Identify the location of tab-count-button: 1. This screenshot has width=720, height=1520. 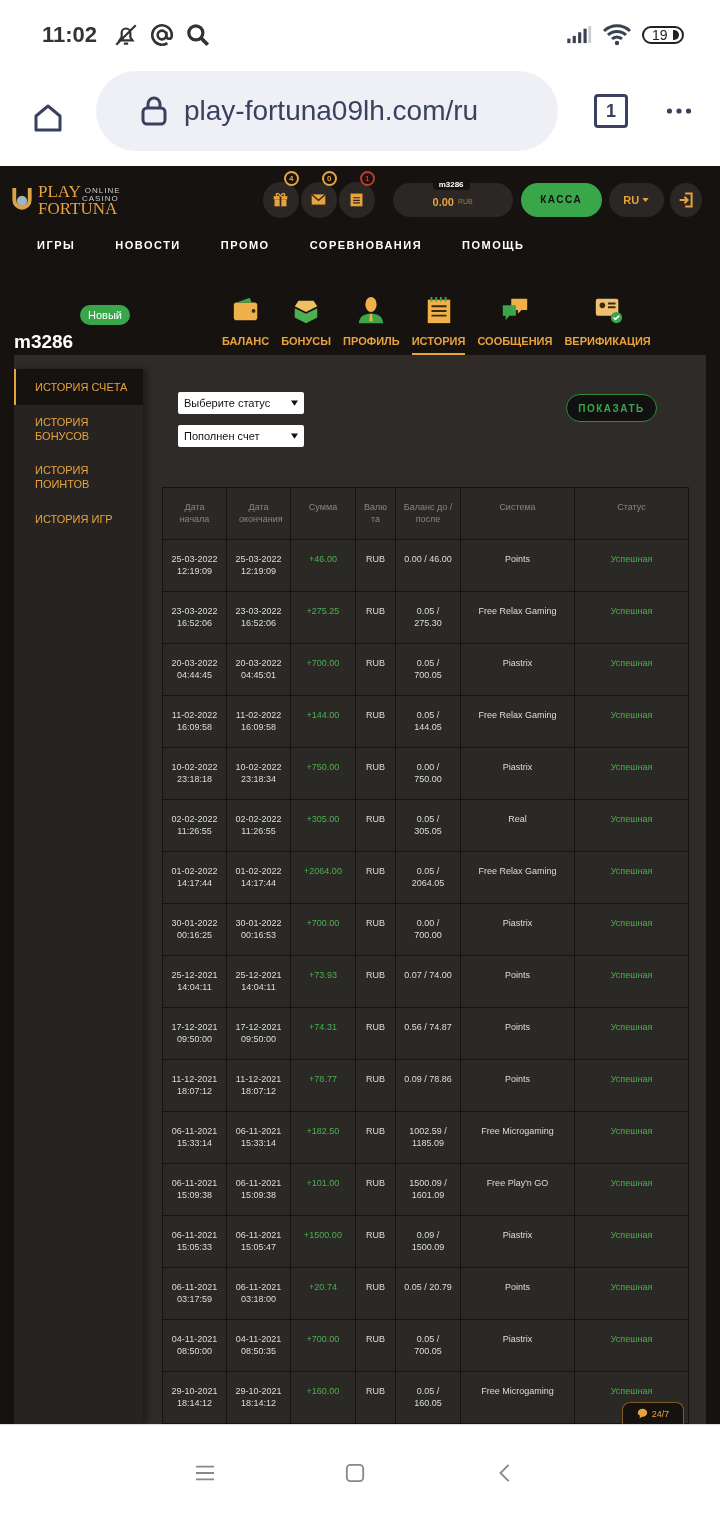
(611, 111).